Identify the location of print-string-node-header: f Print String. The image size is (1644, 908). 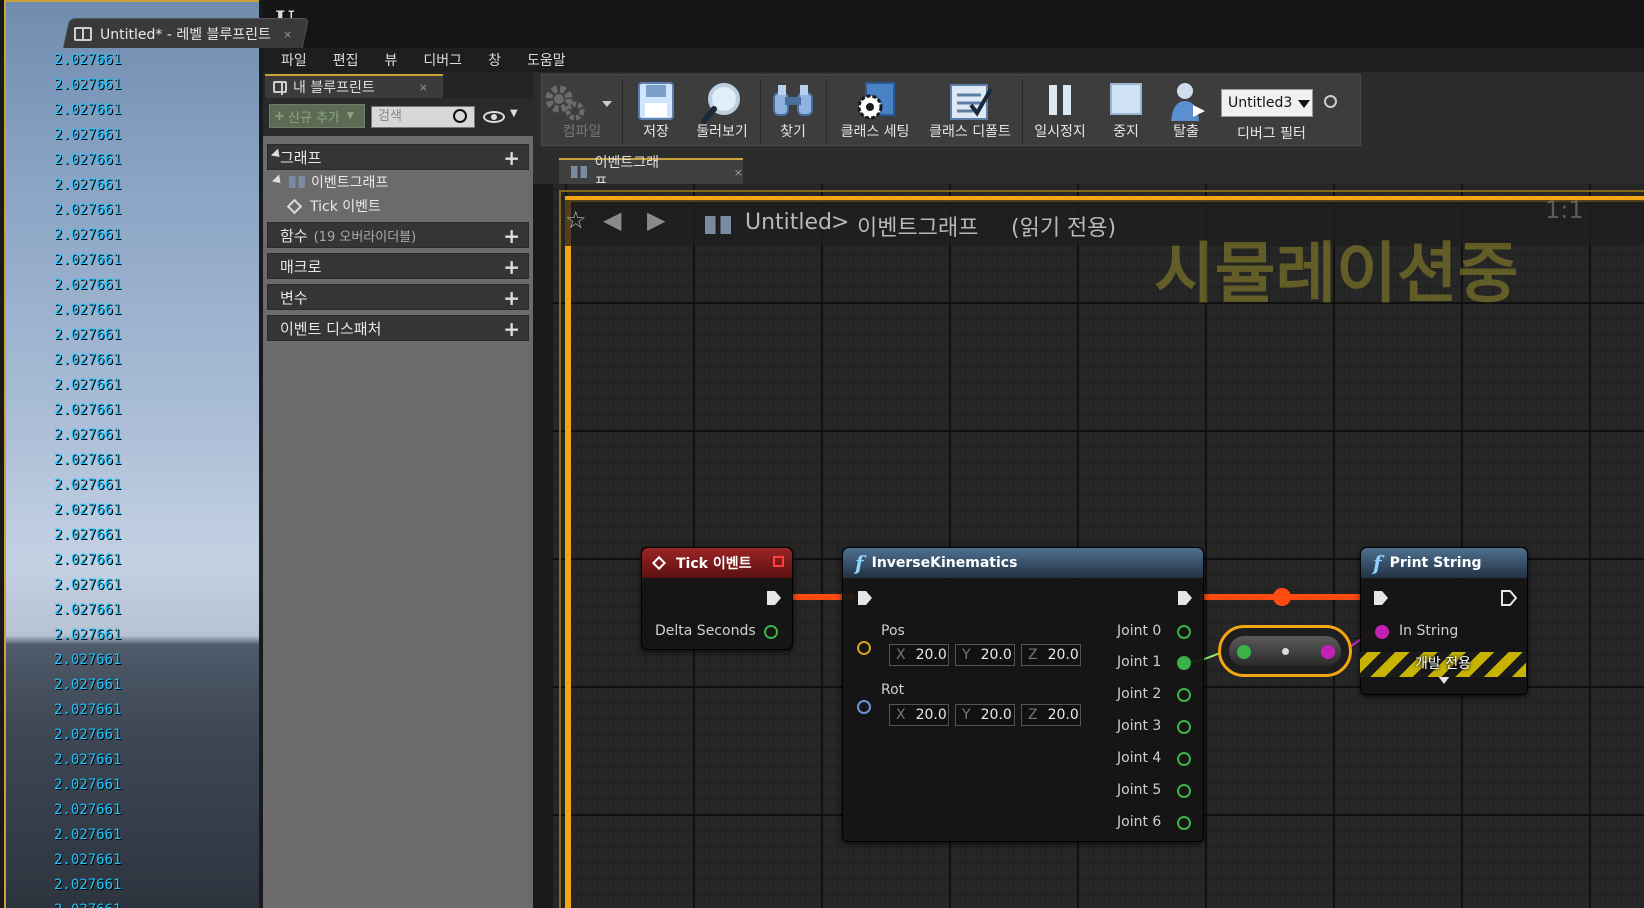
(1444, 563).